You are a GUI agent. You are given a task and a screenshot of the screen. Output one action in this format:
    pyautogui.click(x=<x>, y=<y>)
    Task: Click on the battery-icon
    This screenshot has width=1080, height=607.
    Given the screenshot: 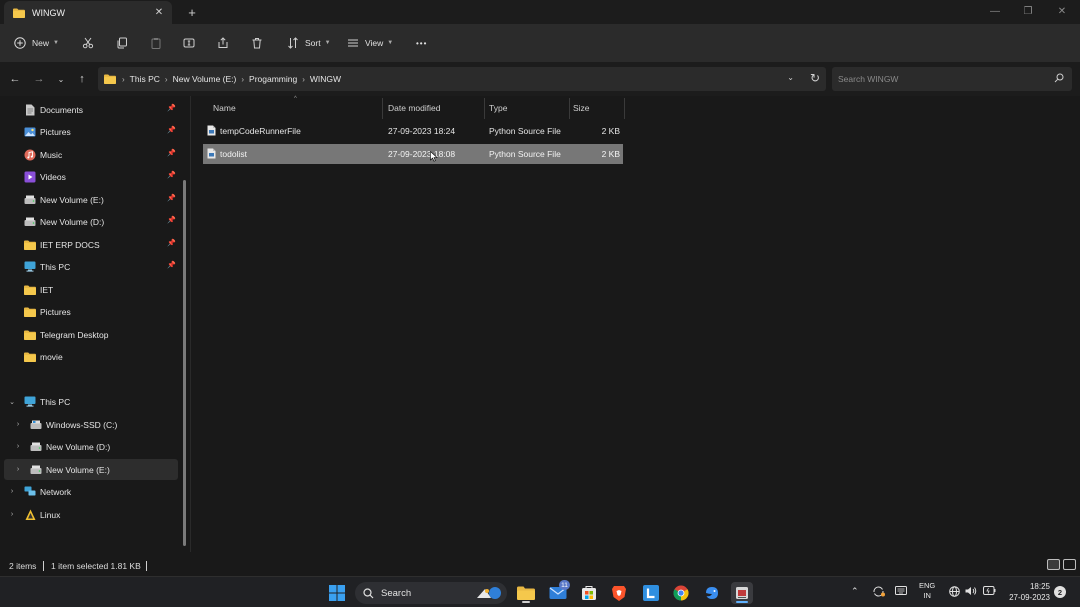 What is the action you would take?
    pyautogui.click(x=989, y=590)
    